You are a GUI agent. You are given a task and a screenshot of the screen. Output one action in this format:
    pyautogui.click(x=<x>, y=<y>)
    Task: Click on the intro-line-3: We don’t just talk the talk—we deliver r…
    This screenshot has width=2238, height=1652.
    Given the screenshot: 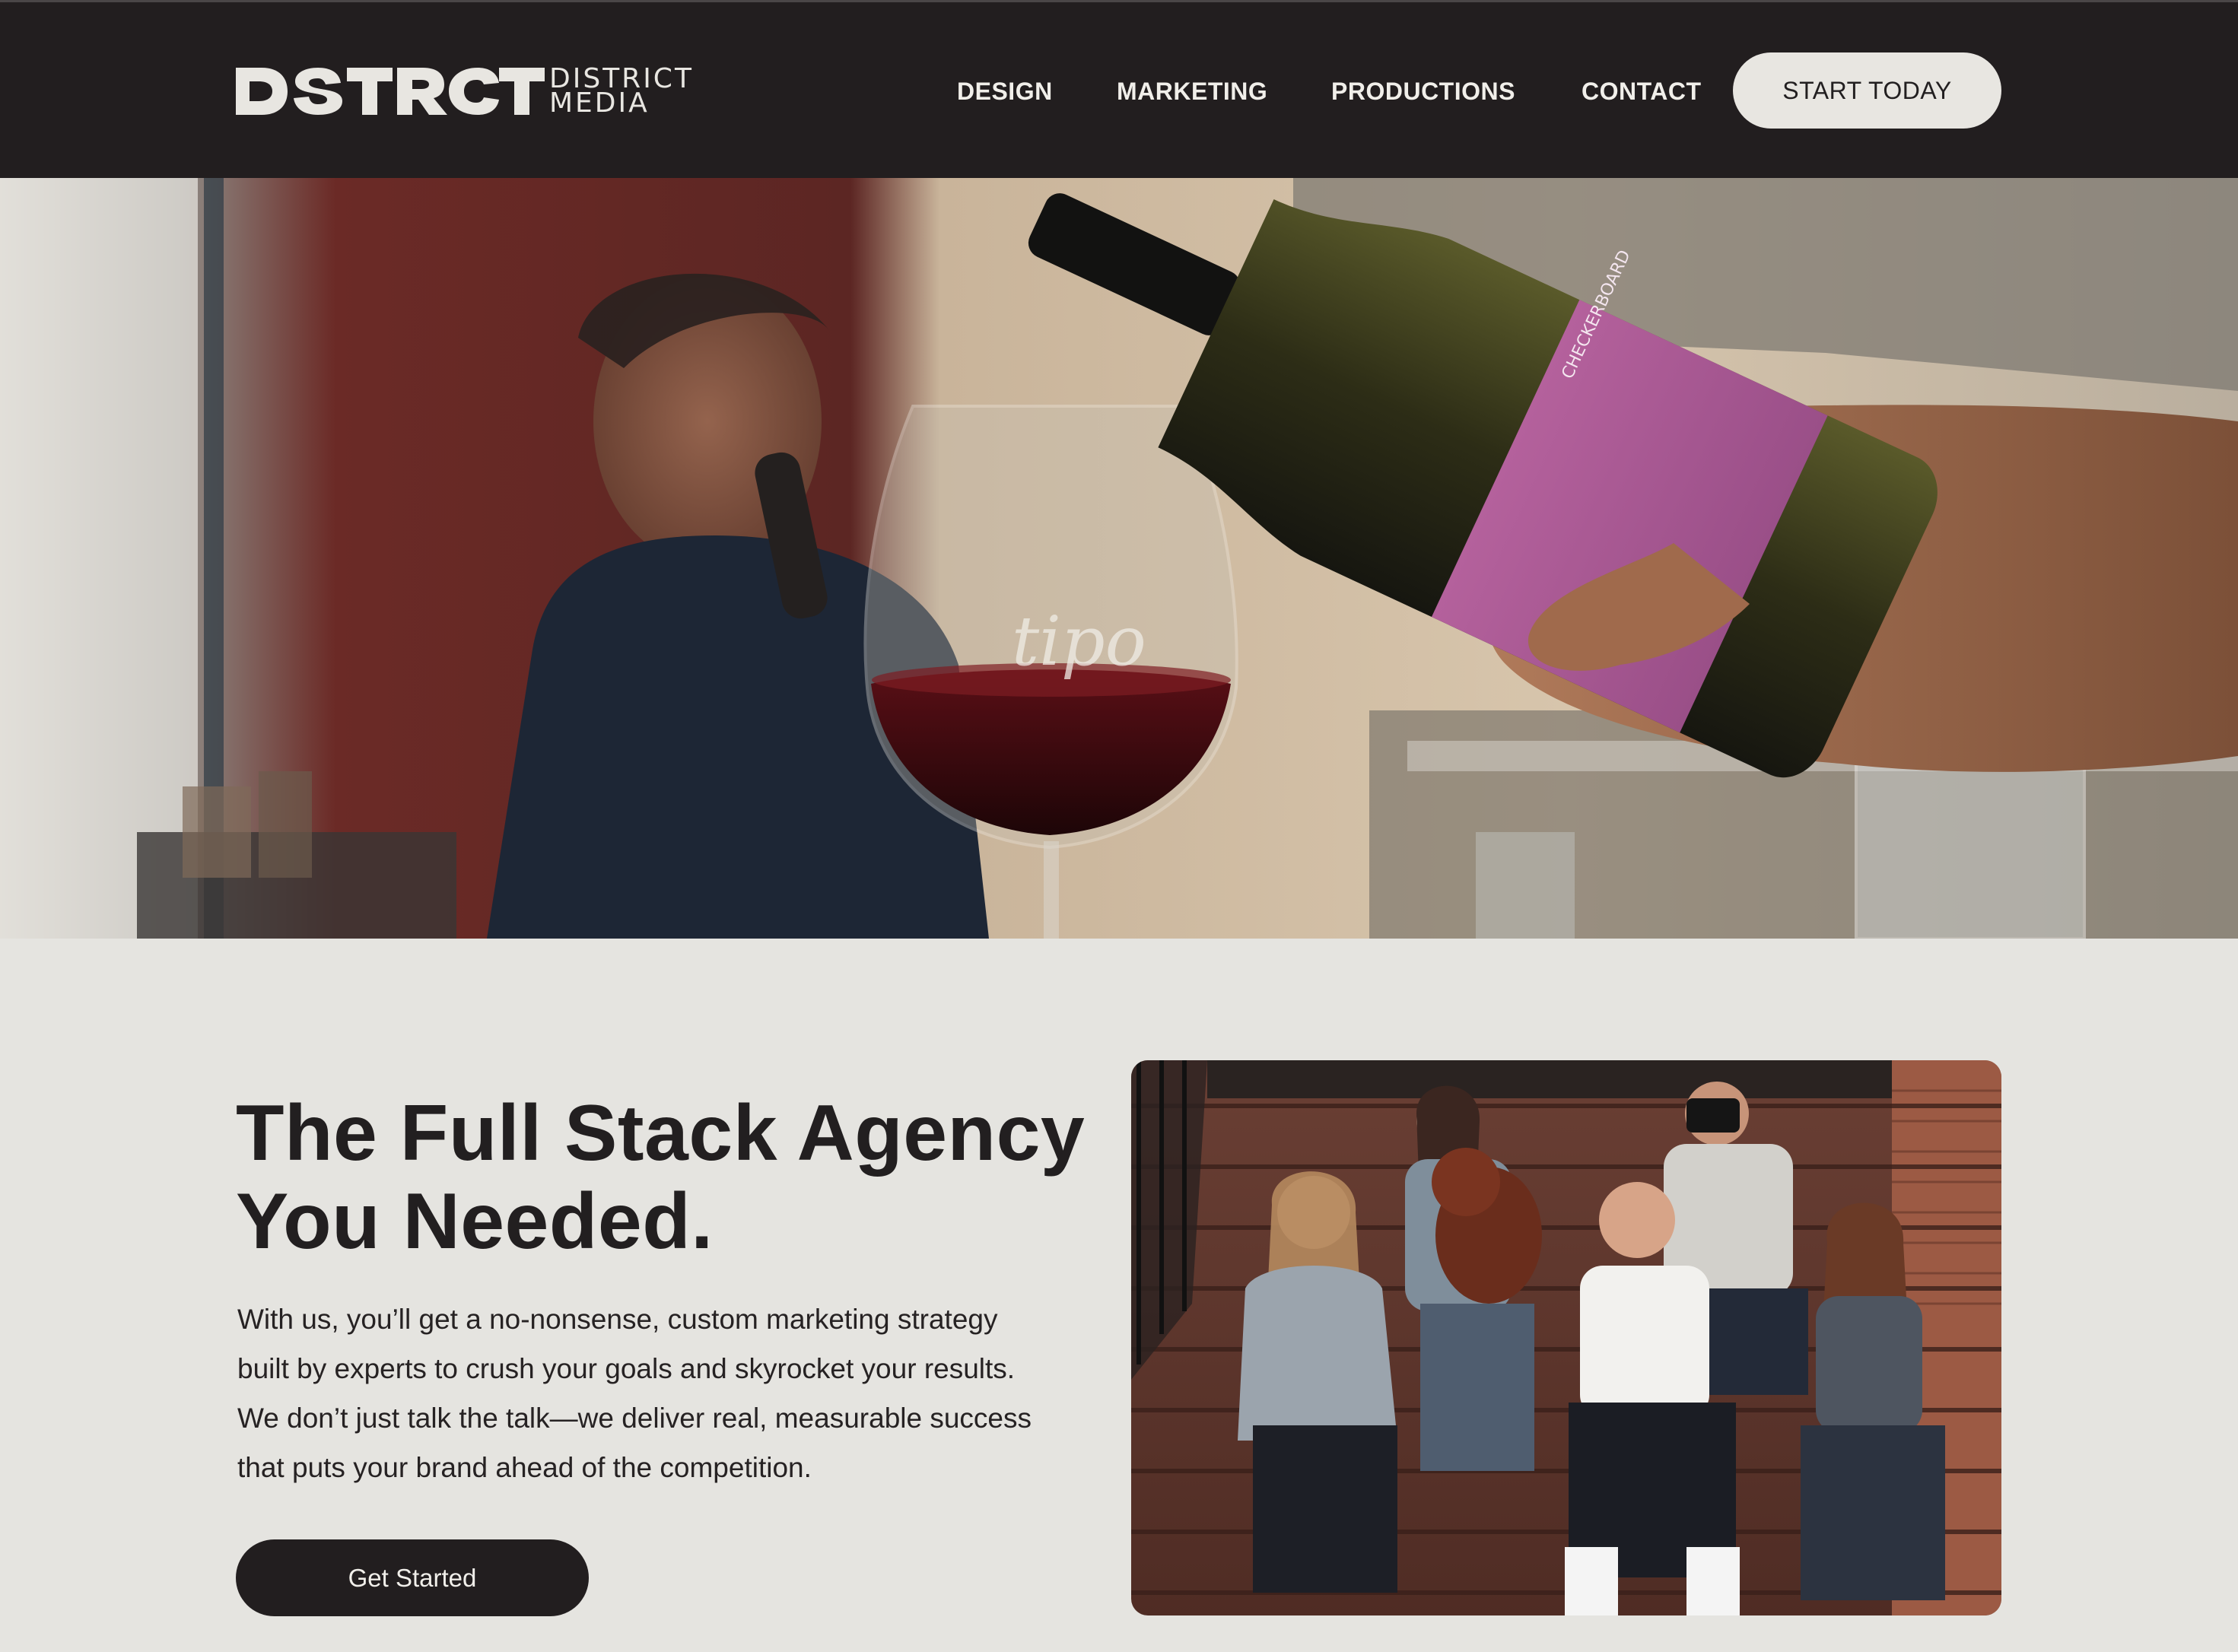 What is the action you would take?
    pyautogui.click(x=634, y=1418)
    